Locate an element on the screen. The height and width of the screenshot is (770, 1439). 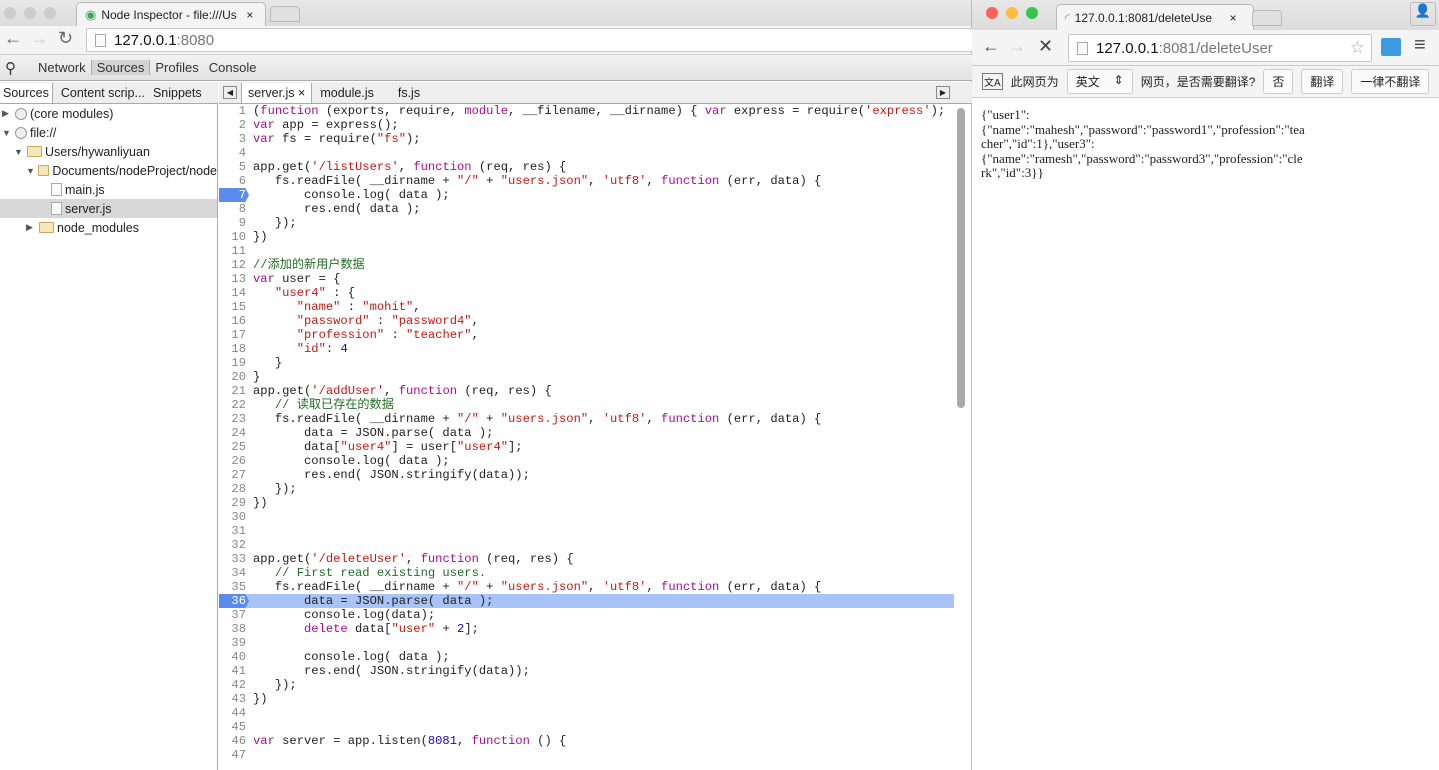
line-number: 36 is located at coordinates (234, 601).